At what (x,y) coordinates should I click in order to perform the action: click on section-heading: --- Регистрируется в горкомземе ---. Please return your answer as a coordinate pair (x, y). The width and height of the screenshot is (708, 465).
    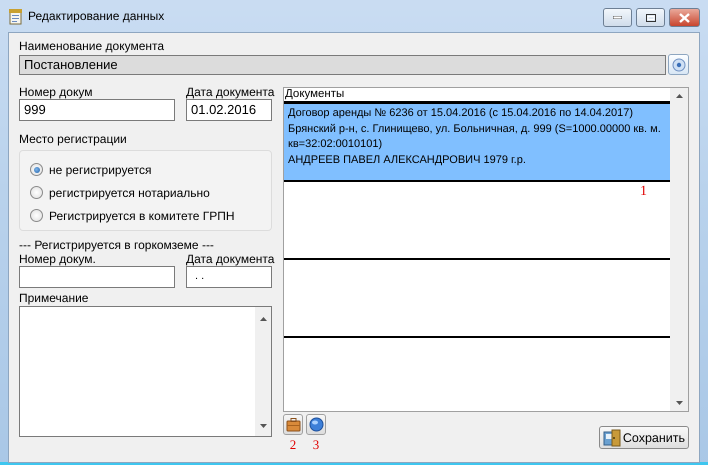
    Looking at the image, I should click on (117, 245).